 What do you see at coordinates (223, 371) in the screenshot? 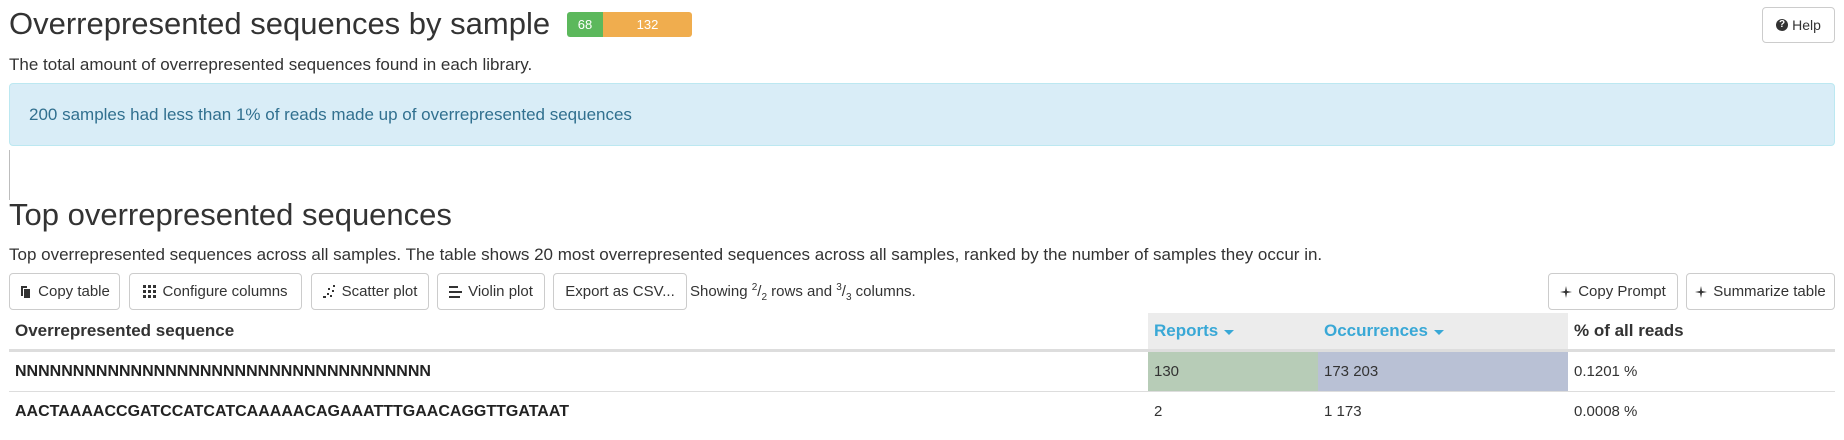
I see `cell-sequence: NNNNNNNNNNNNNNNNNNNNNNNNNNNNNNNNNNNN` at bounding box center [223, 371].